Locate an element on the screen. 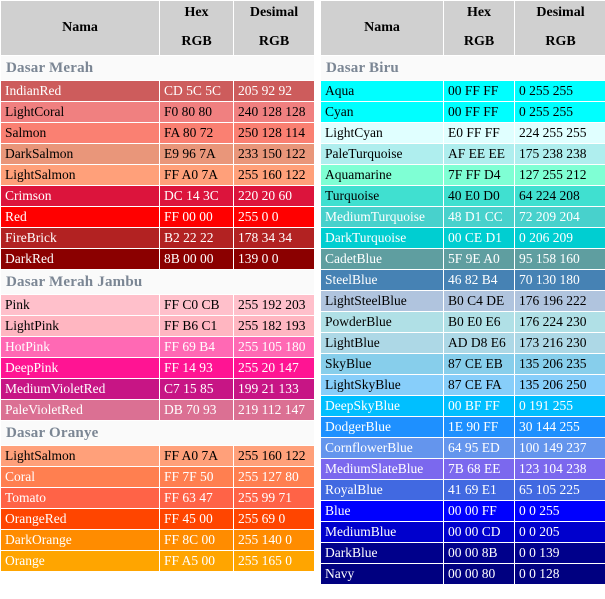  table-row: DarkOrange FF 8C 00 255 140 0 is located at coordinates (157, 540).